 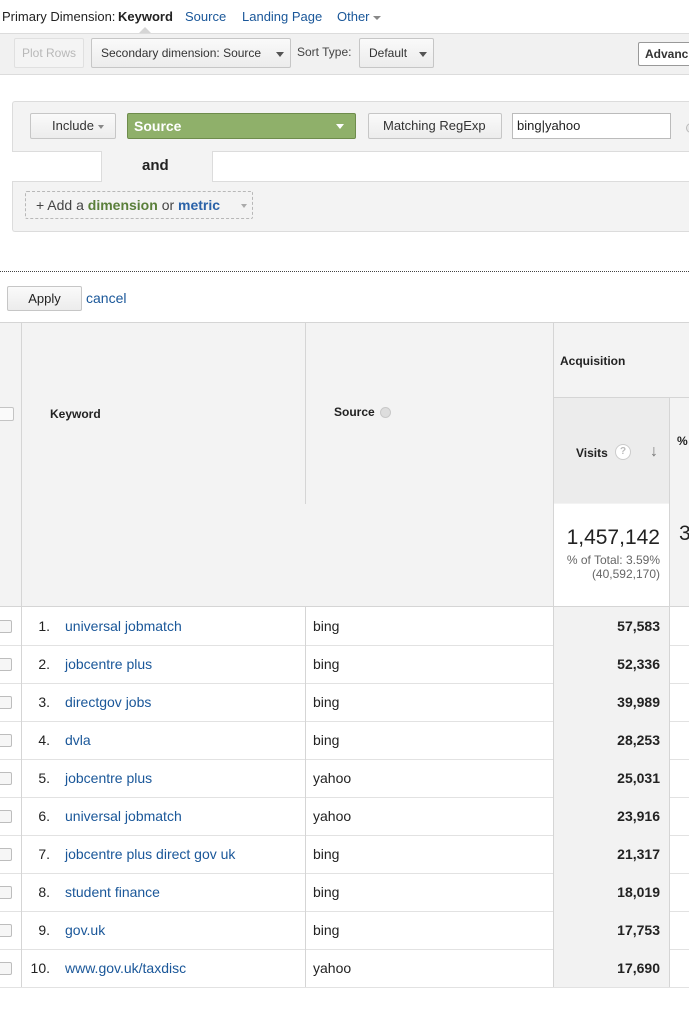 What do you see at coordinates (344, 892) in the screenshot?
I see `table-row: 8. student finance bing 18,019` at bounding box center [344, 892].